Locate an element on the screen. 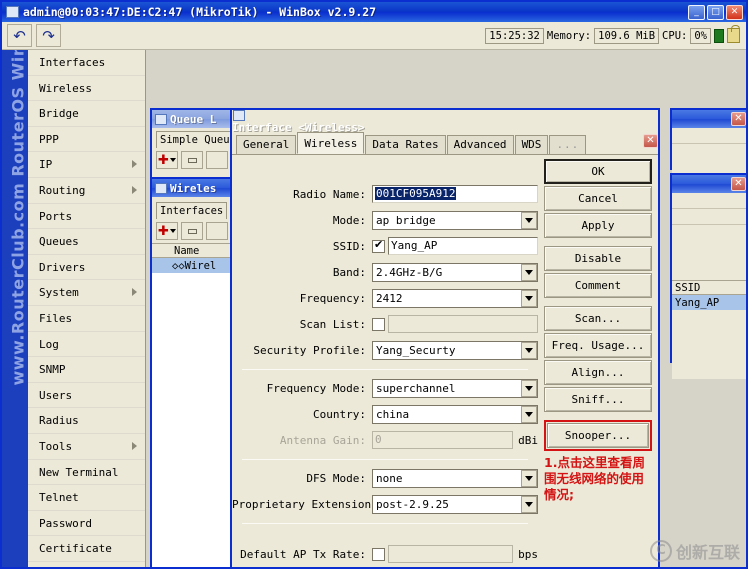 This screenshot has height=569, width=748. sidebar-item-bridge: Bridge is located at coordinates (86, 114).